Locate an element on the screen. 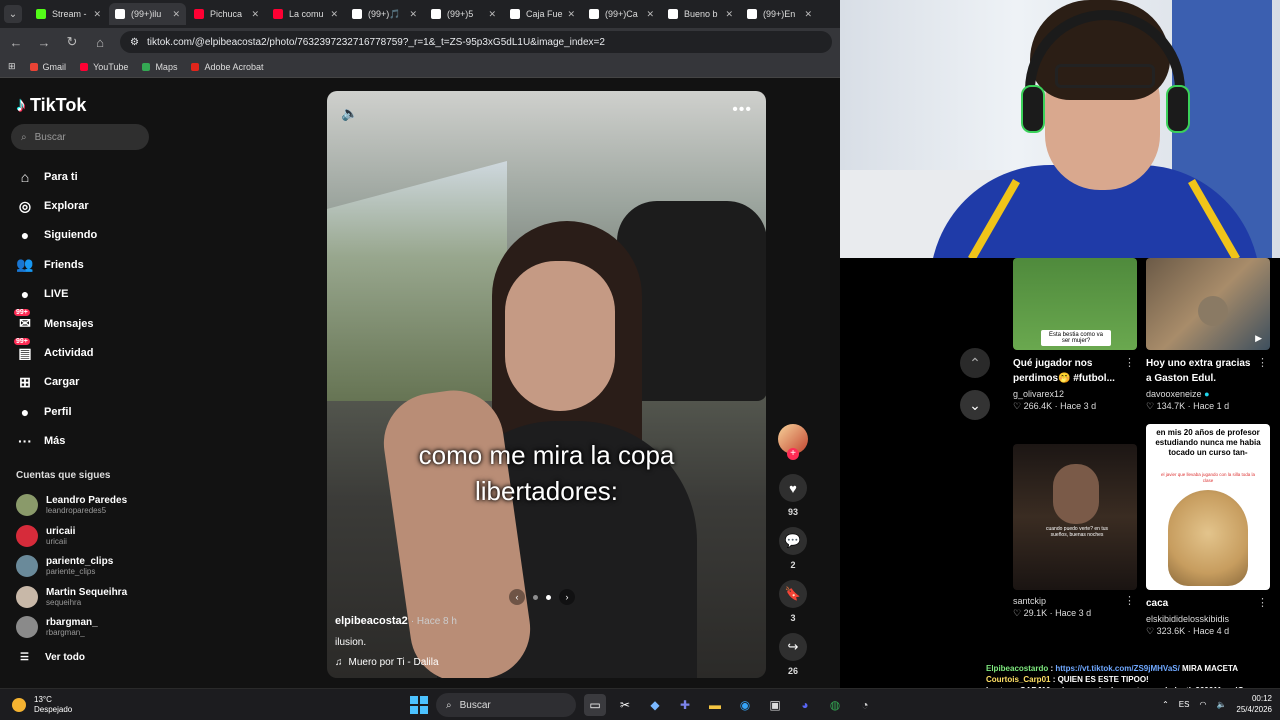 Image resolution: width=1280 pixels, height=720 pixels. bookmark-icon: 🔖 is located at coordinates (793, 594).